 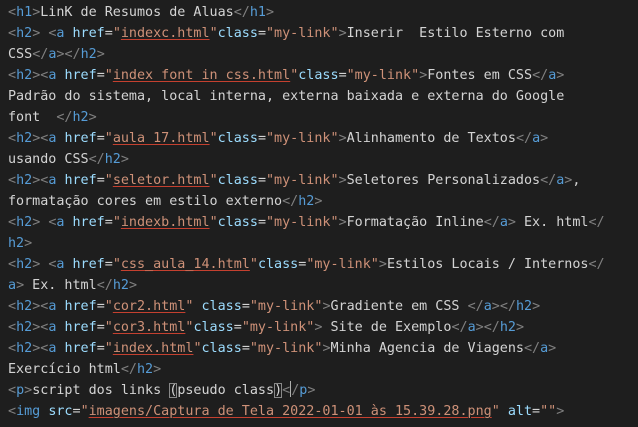 I want to click on code-token-url: aula 17.html, so click(x=161, y=138).